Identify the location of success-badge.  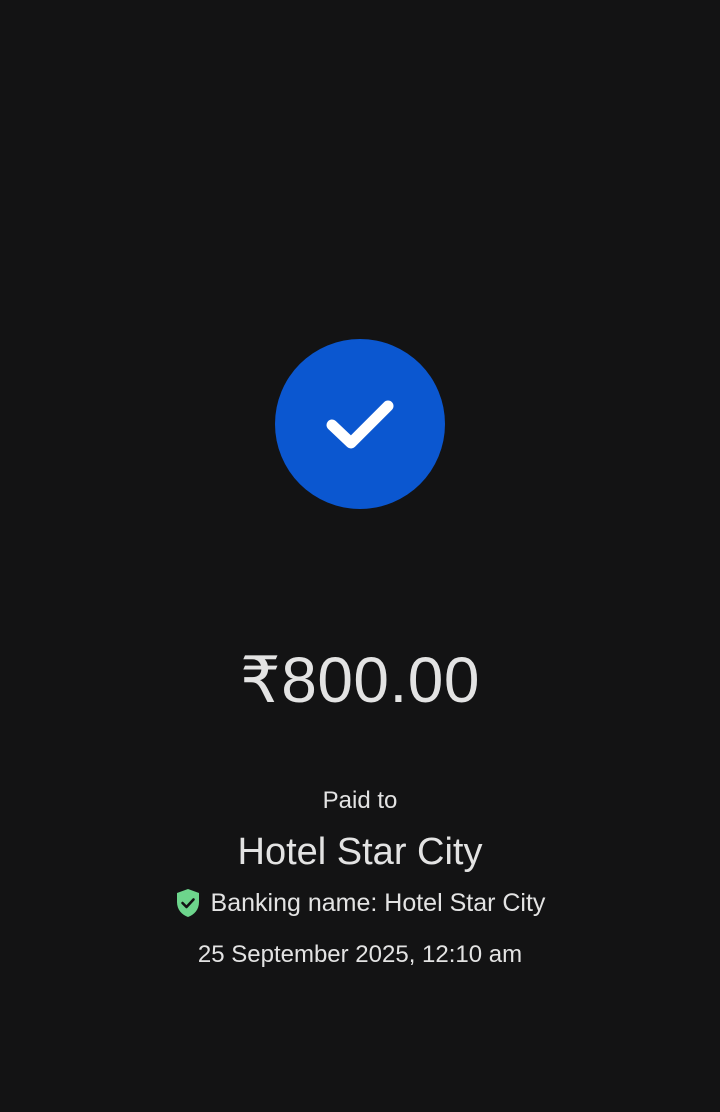
(360, 424).